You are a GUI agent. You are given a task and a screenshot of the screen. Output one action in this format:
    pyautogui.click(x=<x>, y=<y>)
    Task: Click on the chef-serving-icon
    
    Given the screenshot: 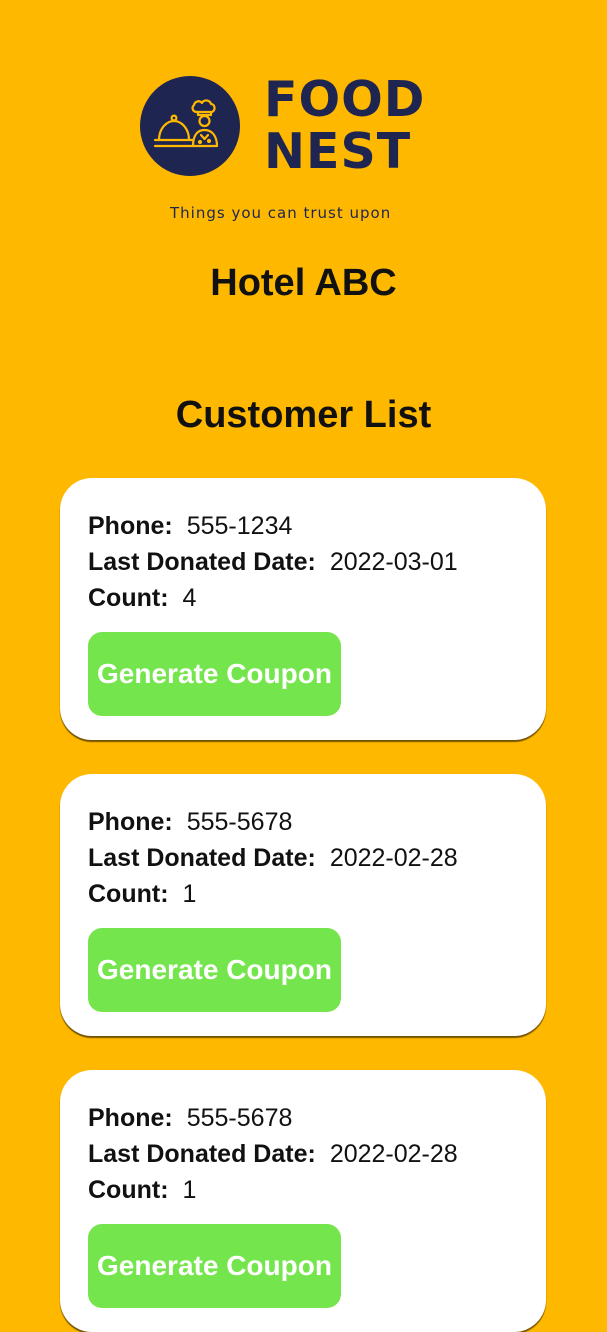 What is the action you would take?
    pyautogui.click(x=190, y=126)
    